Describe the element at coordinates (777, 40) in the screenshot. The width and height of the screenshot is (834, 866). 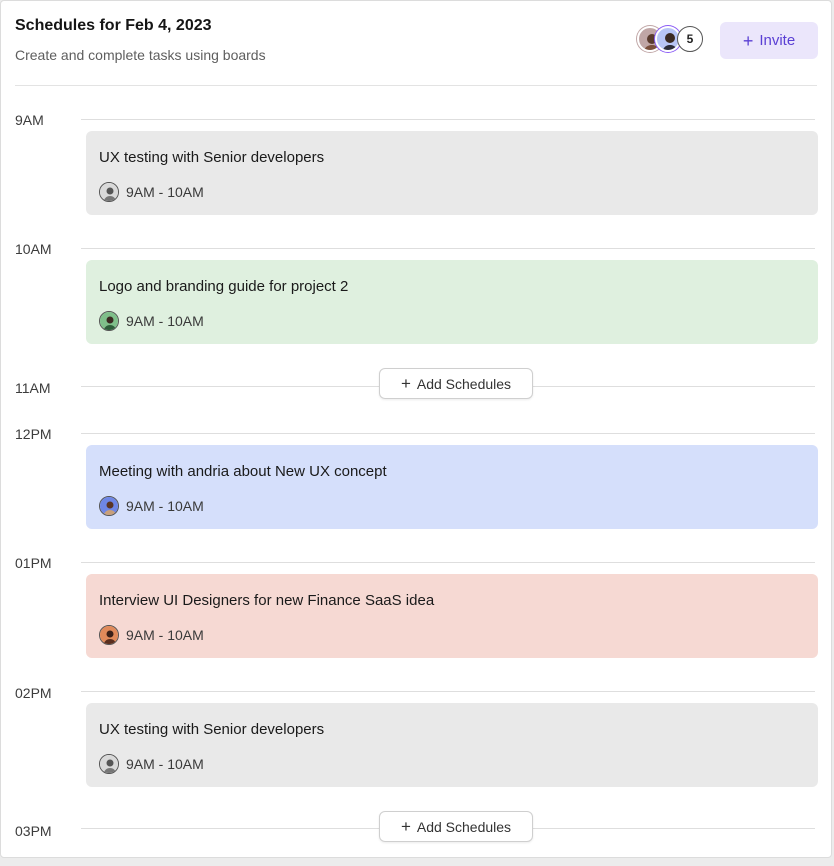
I see `invite-label: Invite` at that location.